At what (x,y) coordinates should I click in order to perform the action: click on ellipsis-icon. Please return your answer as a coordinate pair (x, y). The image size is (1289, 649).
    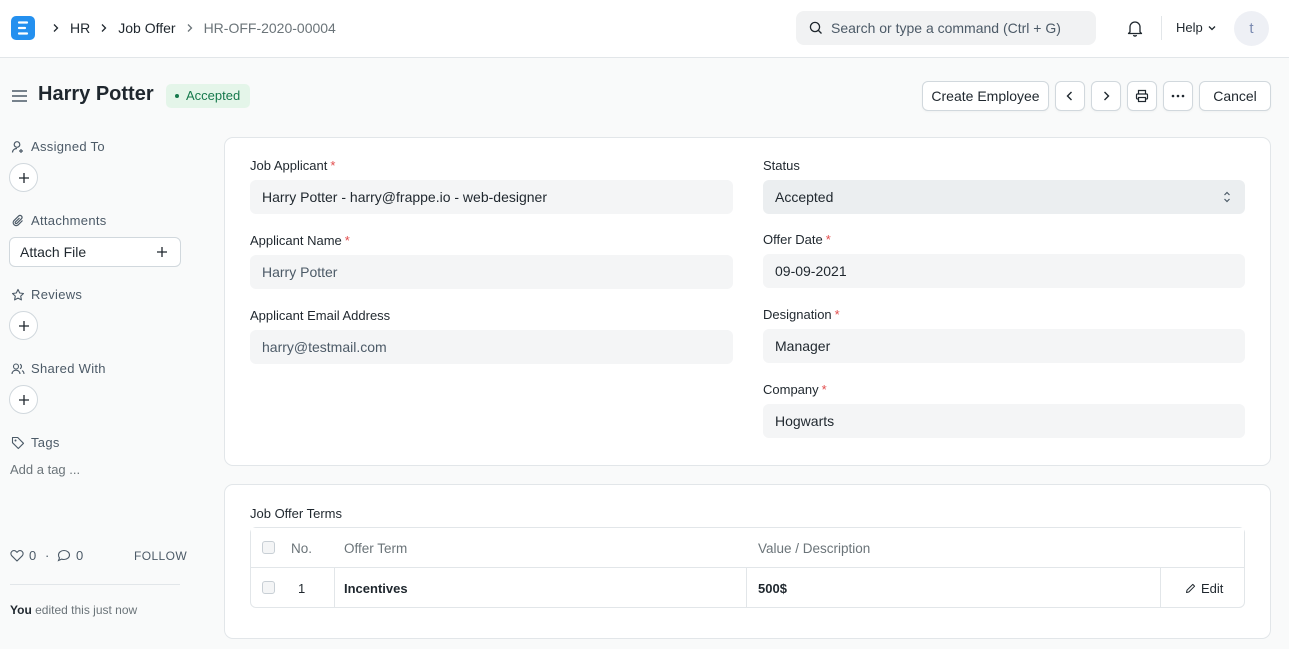
    Looking at the image, I should click on (1178, 96).